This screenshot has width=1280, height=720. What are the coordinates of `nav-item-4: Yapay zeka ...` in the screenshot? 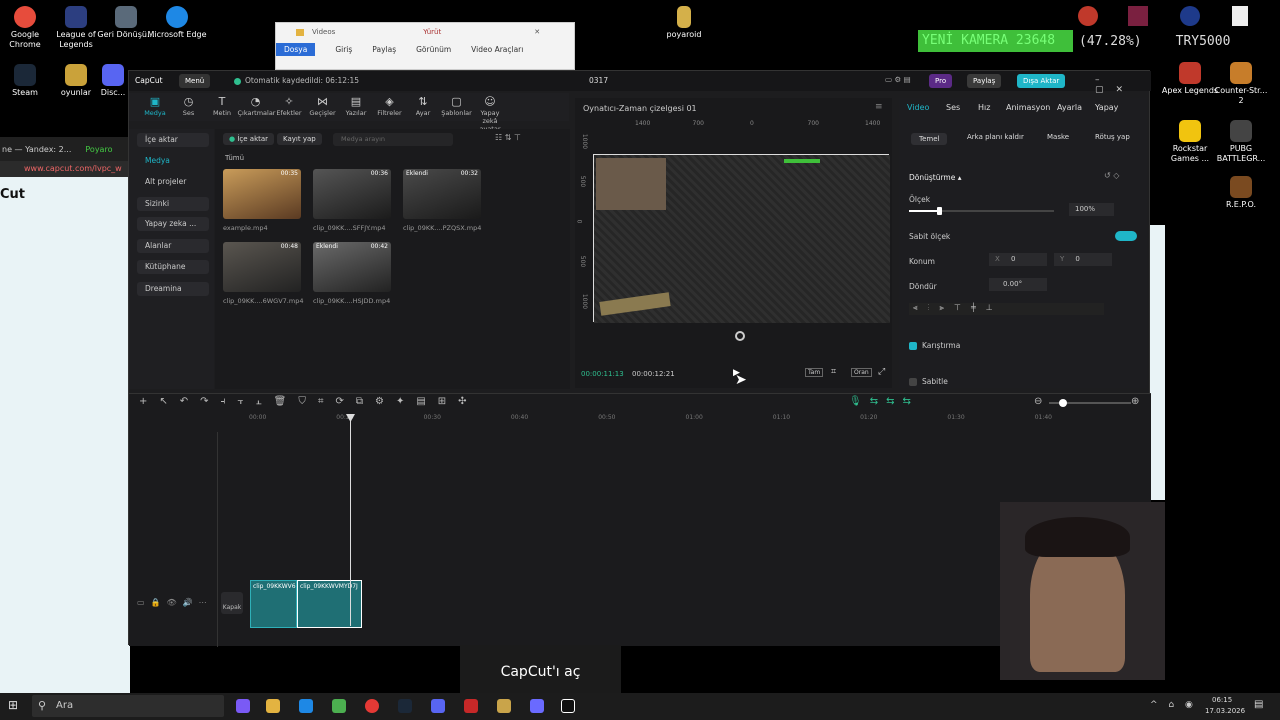 It's located at (173, 224).